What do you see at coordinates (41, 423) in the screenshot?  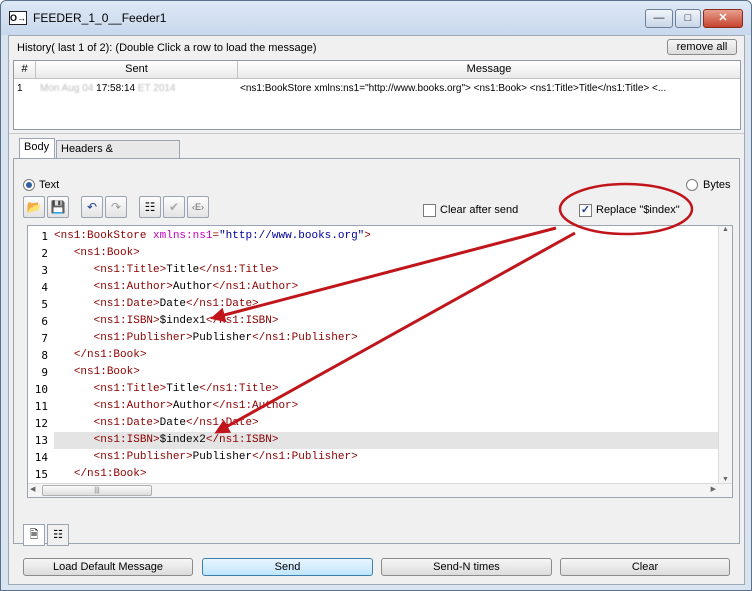 I see `line-number: 12` at bounding box center [41, 423].